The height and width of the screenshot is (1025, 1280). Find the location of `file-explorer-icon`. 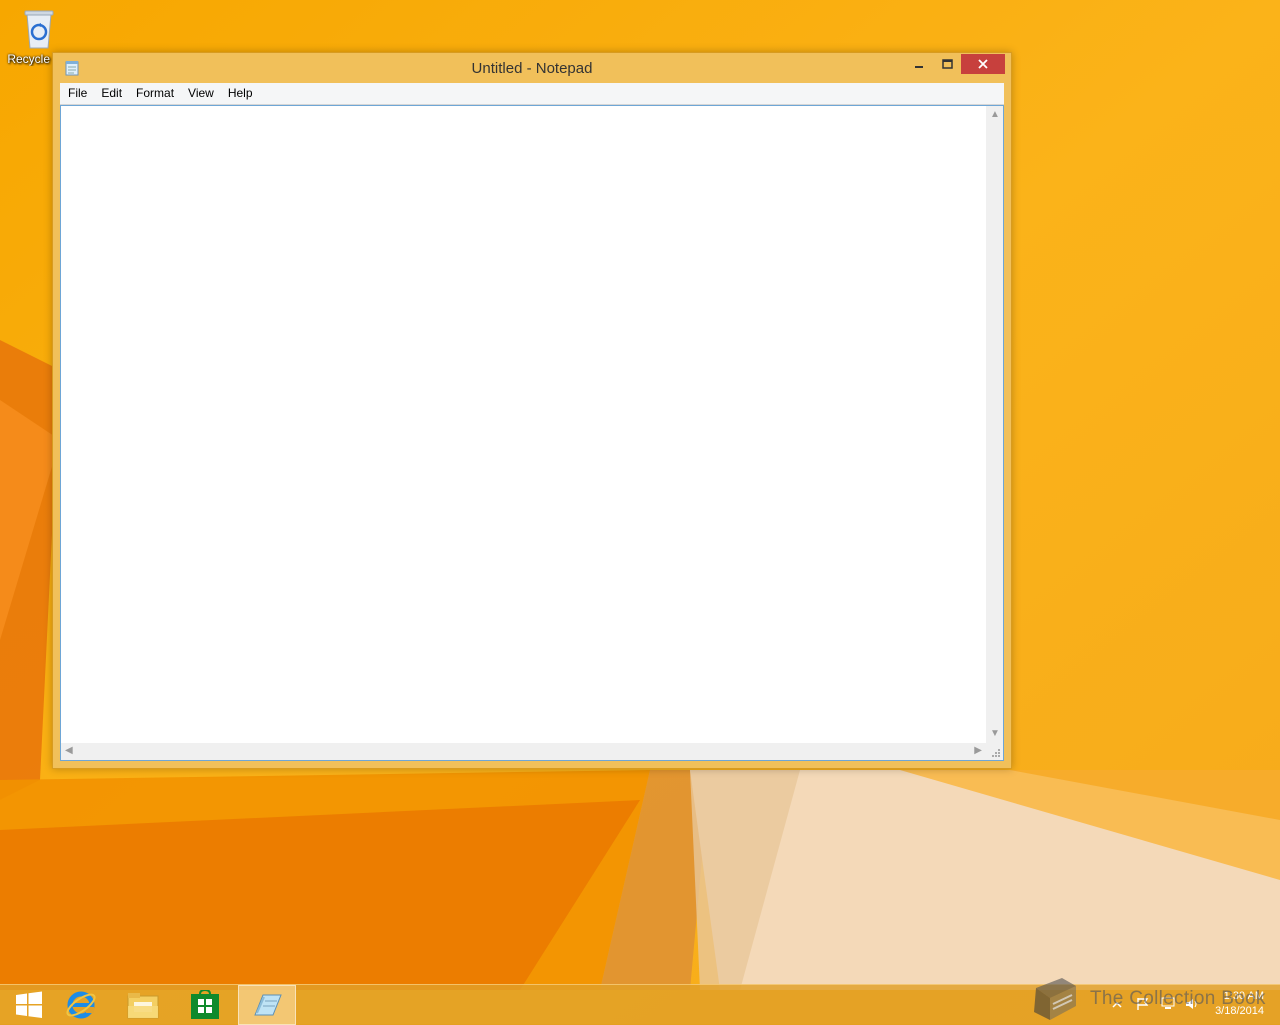

file-explorer-icon is located at coordinates (143, 1006).